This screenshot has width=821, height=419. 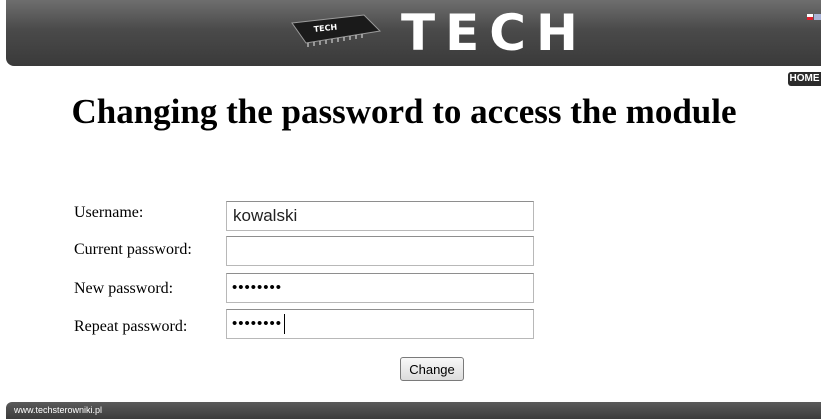 I want to click on change-button: Change, so click(x=432, y=369).